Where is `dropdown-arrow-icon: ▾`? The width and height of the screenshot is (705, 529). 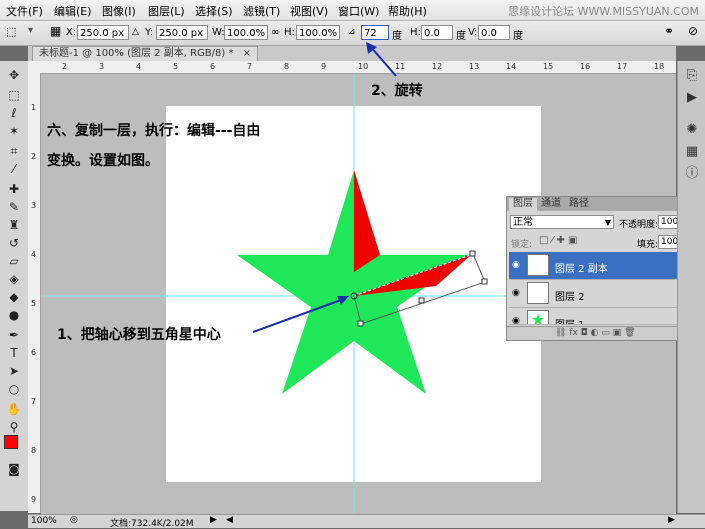
dropdown-arrow-icon: ▾ is located at coordinates (30, 30).